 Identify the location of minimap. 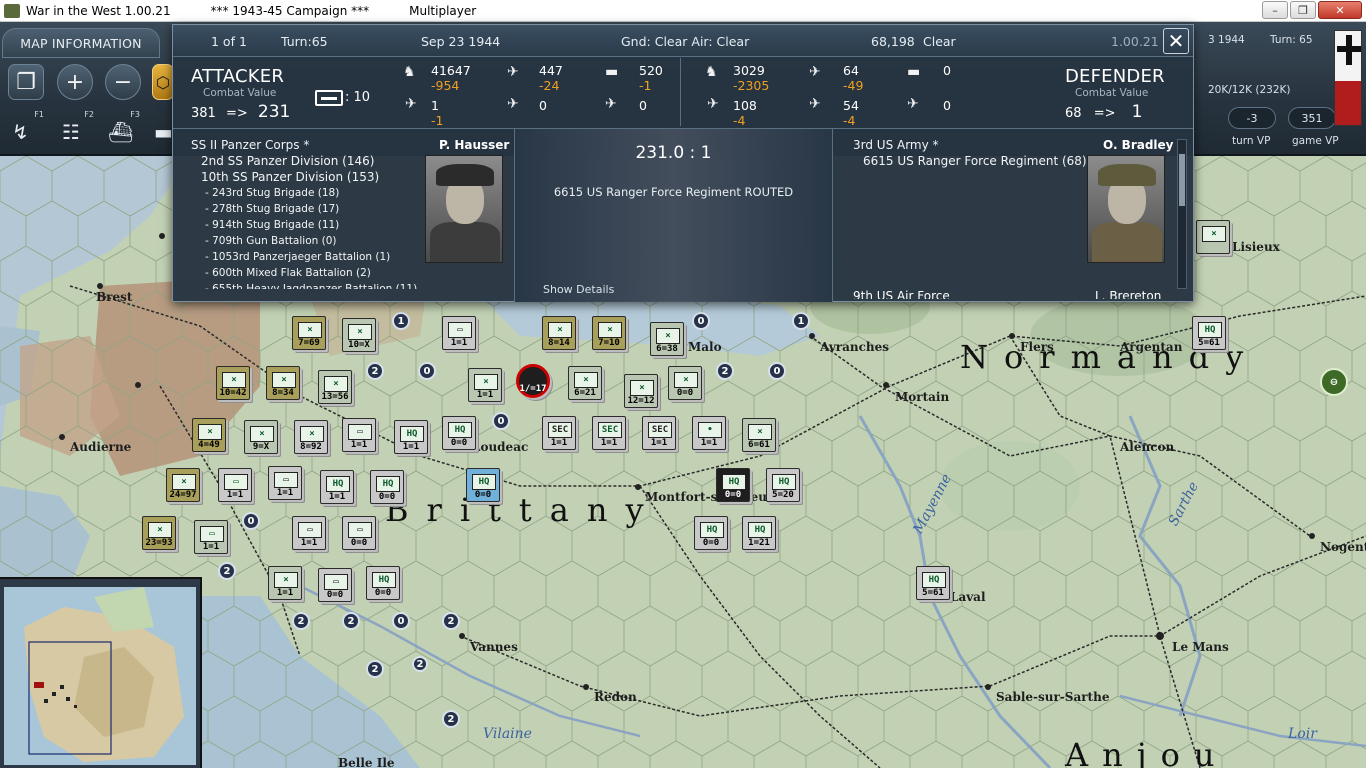
(101, 672).